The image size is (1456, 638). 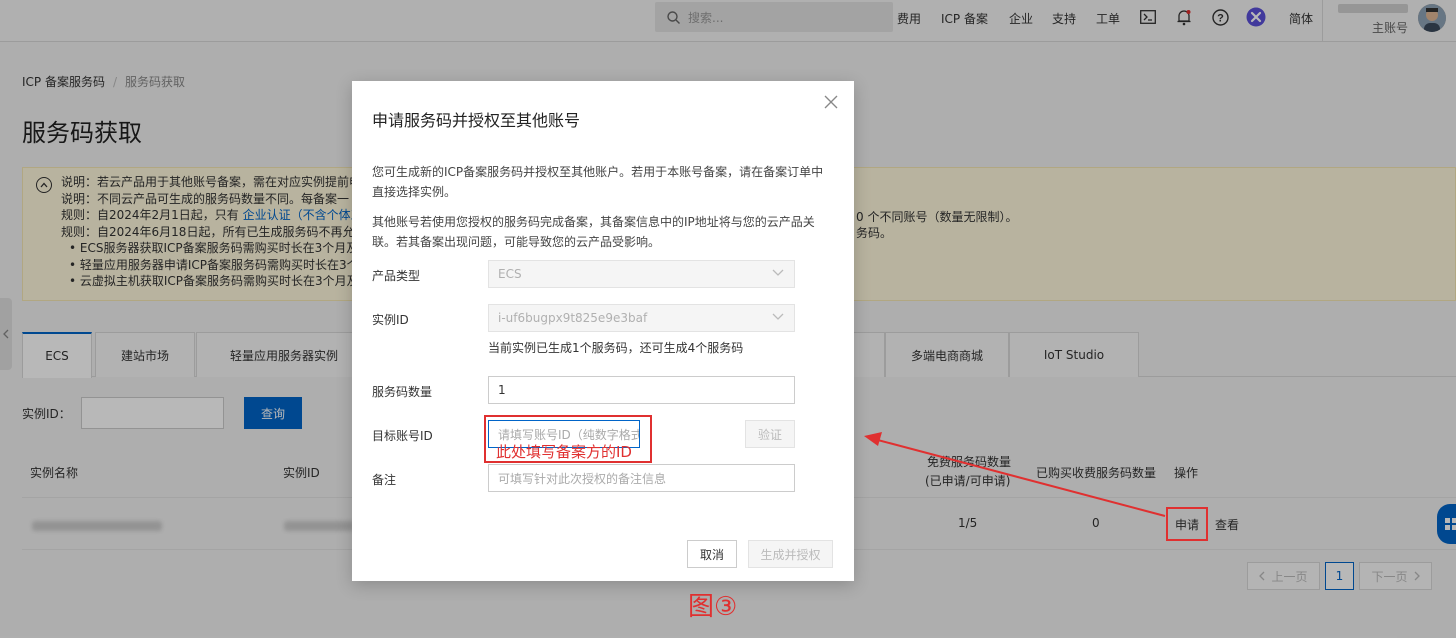 I want to click on remark-label: 备注, so click(x=384, y=480).